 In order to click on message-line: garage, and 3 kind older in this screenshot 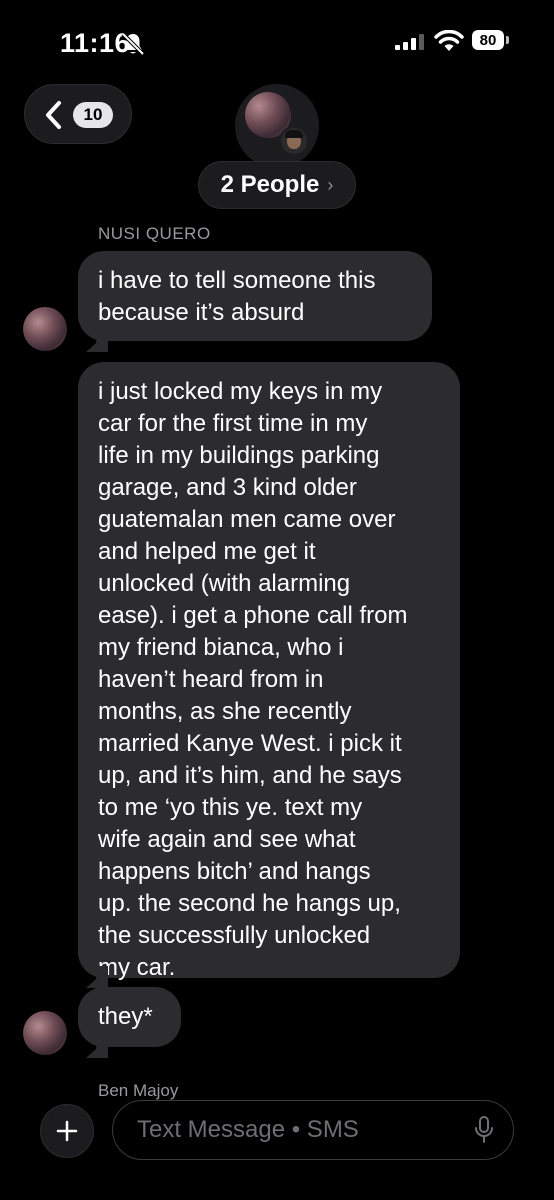, I will do `click(227, 487)`.